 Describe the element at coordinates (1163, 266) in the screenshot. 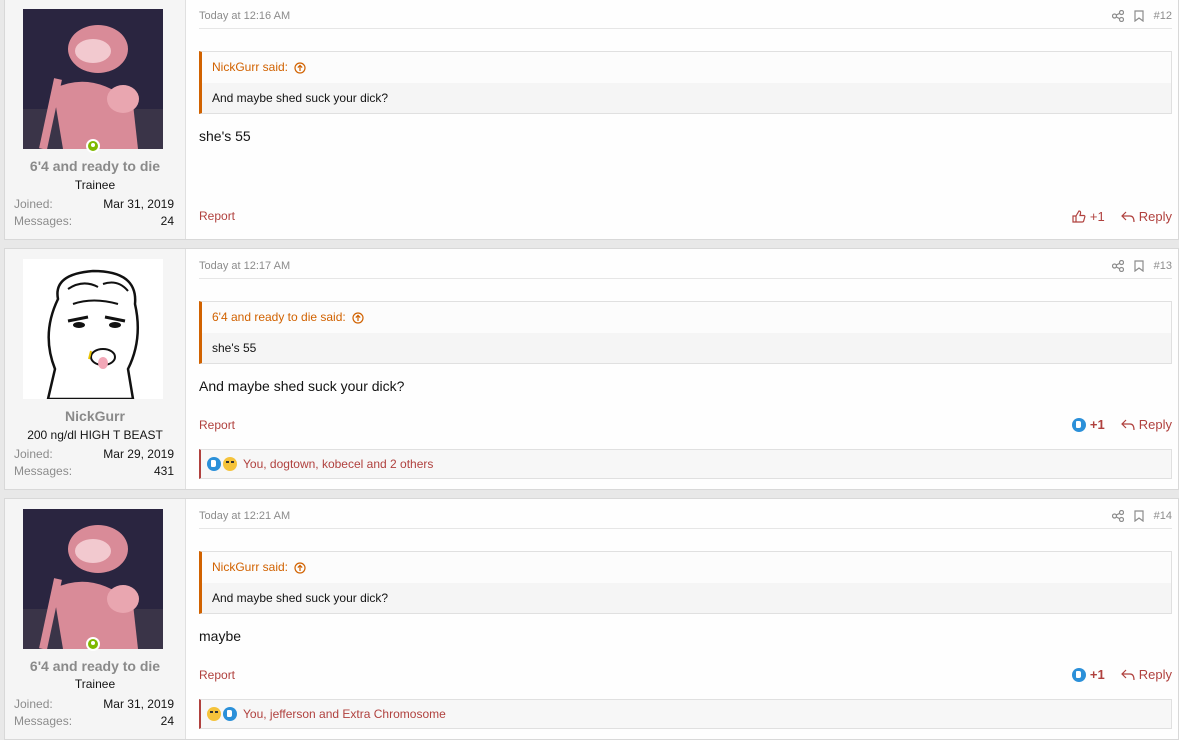

I see `post-number: #13` at that location.